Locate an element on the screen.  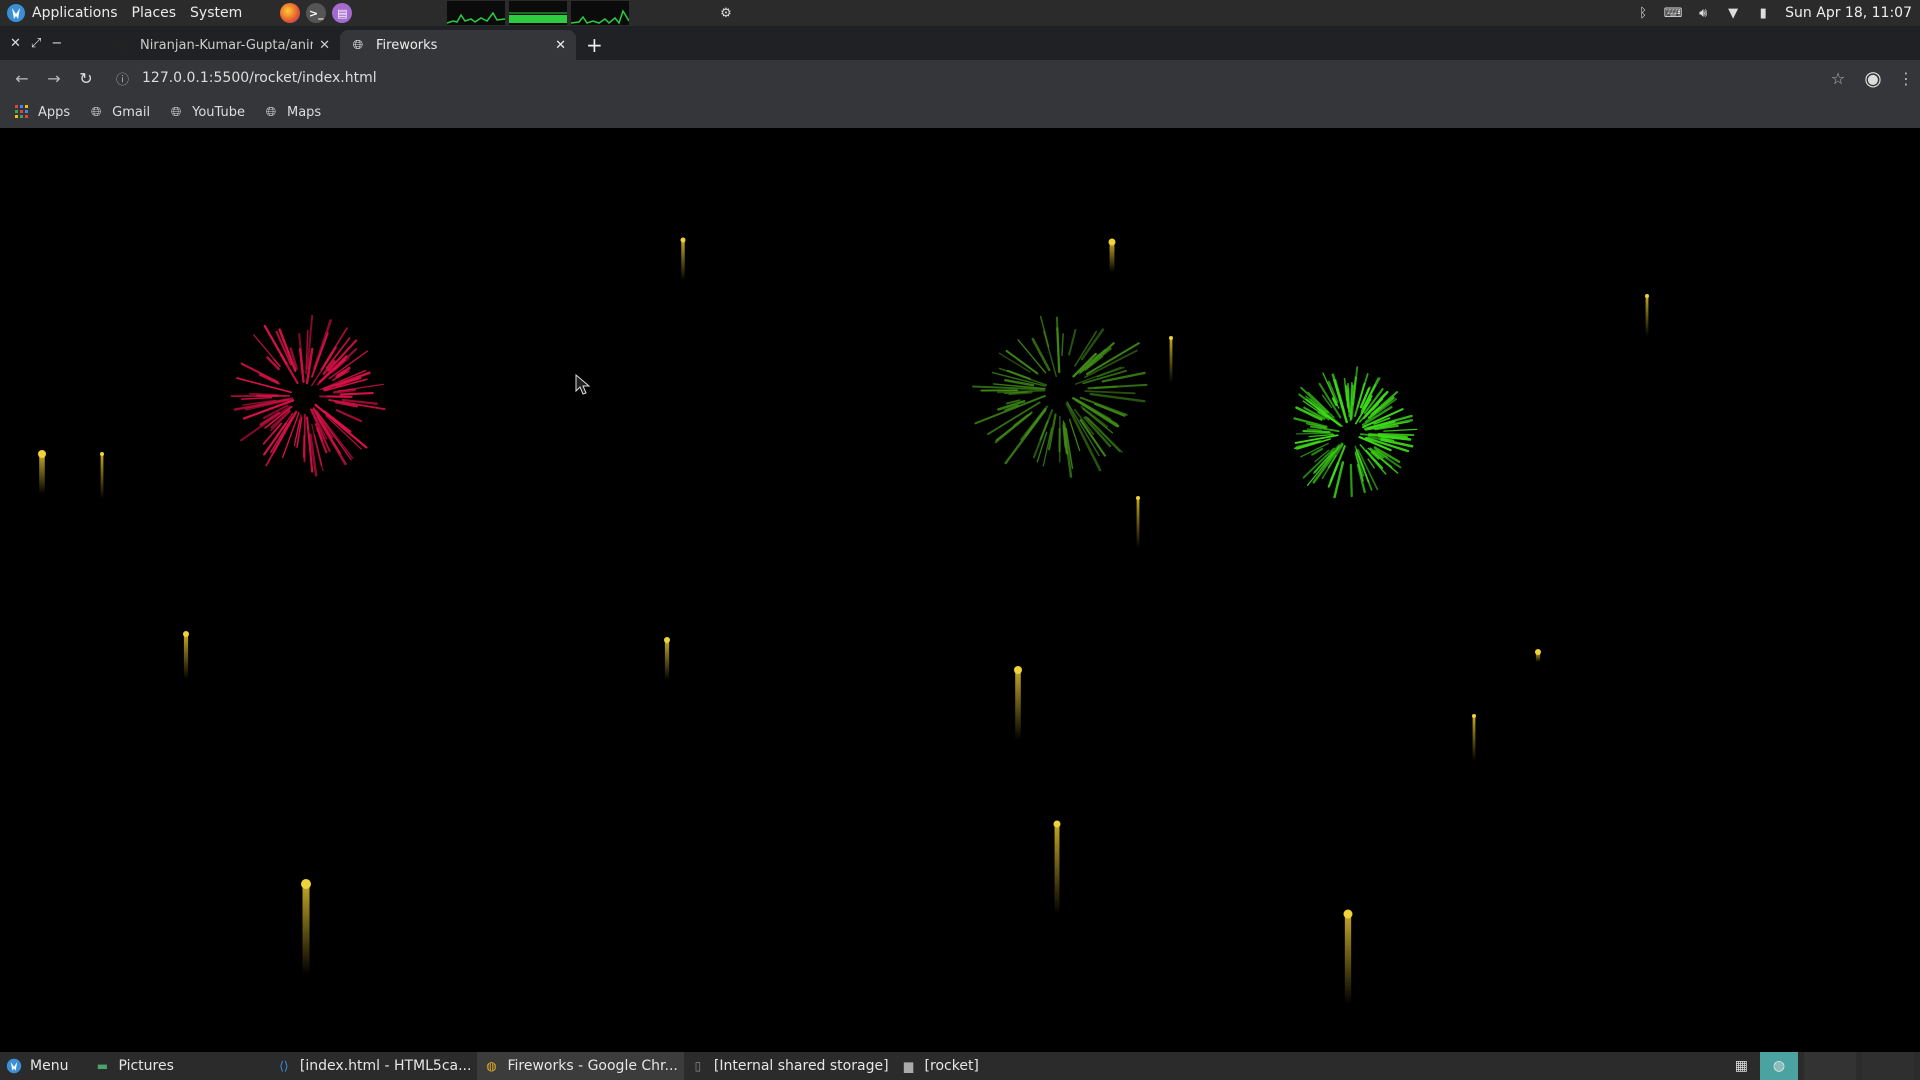
panel-launchers: >_ ▤ is located at coordinates (316, 13).